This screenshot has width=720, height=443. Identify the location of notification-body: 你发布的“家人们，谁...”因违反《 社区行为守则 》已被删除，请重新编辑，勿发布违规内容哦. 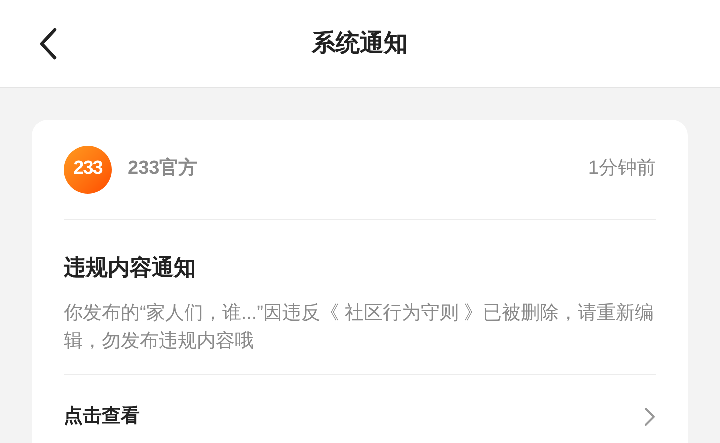
(360, 328).